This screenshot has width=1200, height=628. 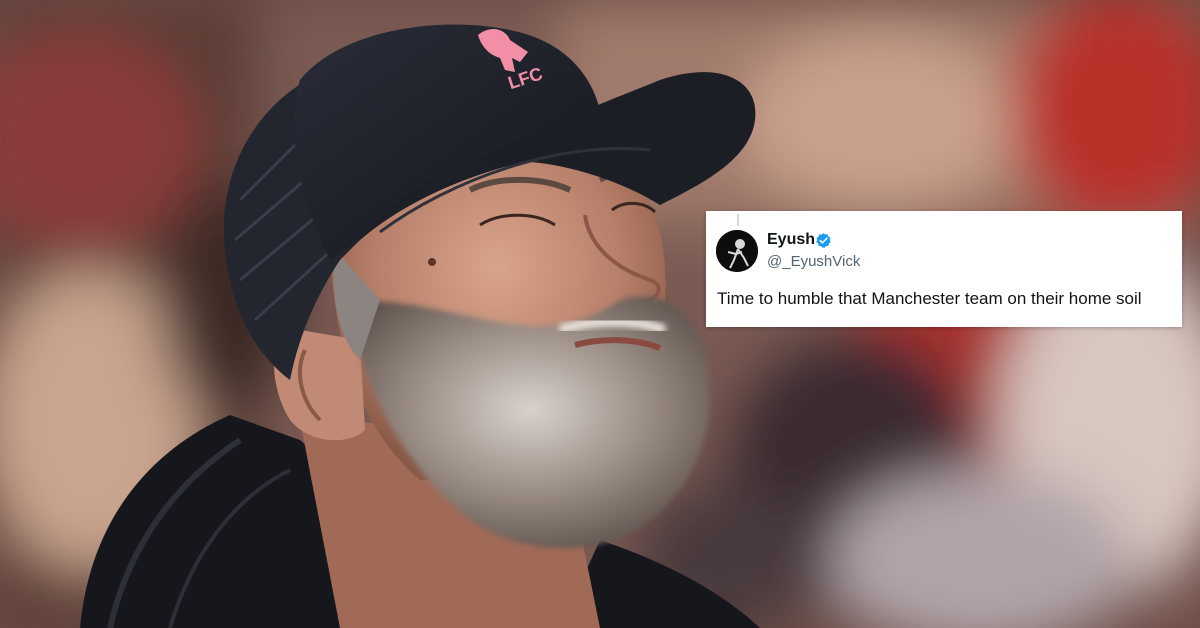 What do you see at coordinates (738, 220) in the screenshot?
I see `thread-line` at bounding box center [738, 220].